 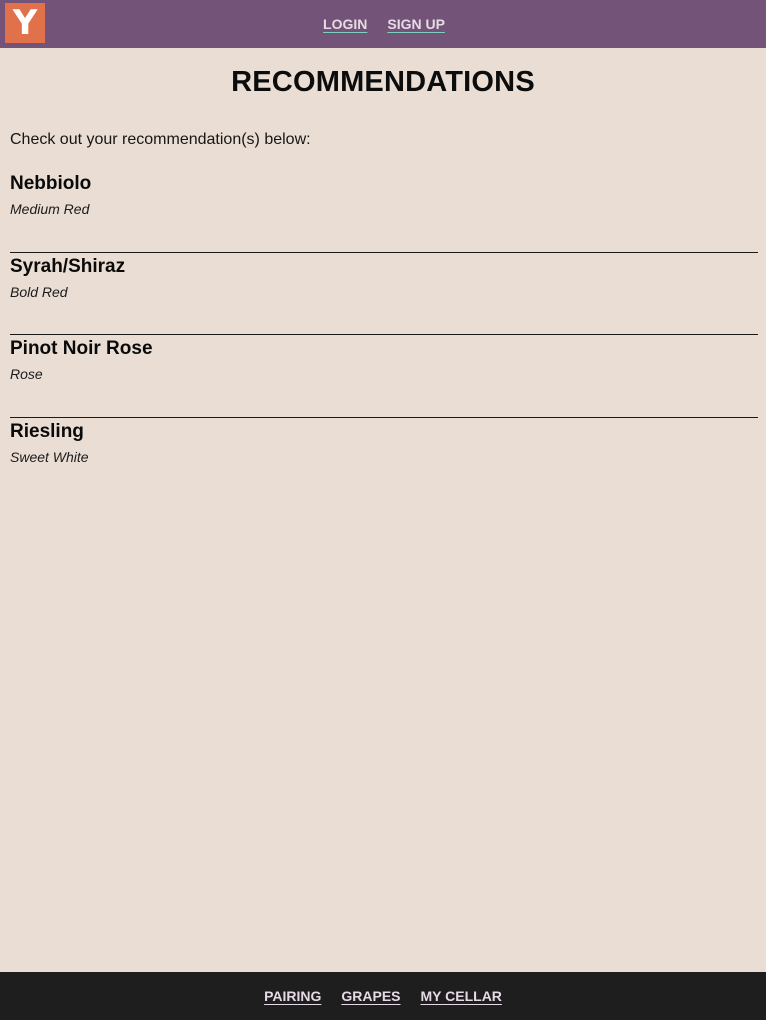 I want to click on footer-nav: PAIRING GRAPES MY CELLAR, so click(x=383, y=996).